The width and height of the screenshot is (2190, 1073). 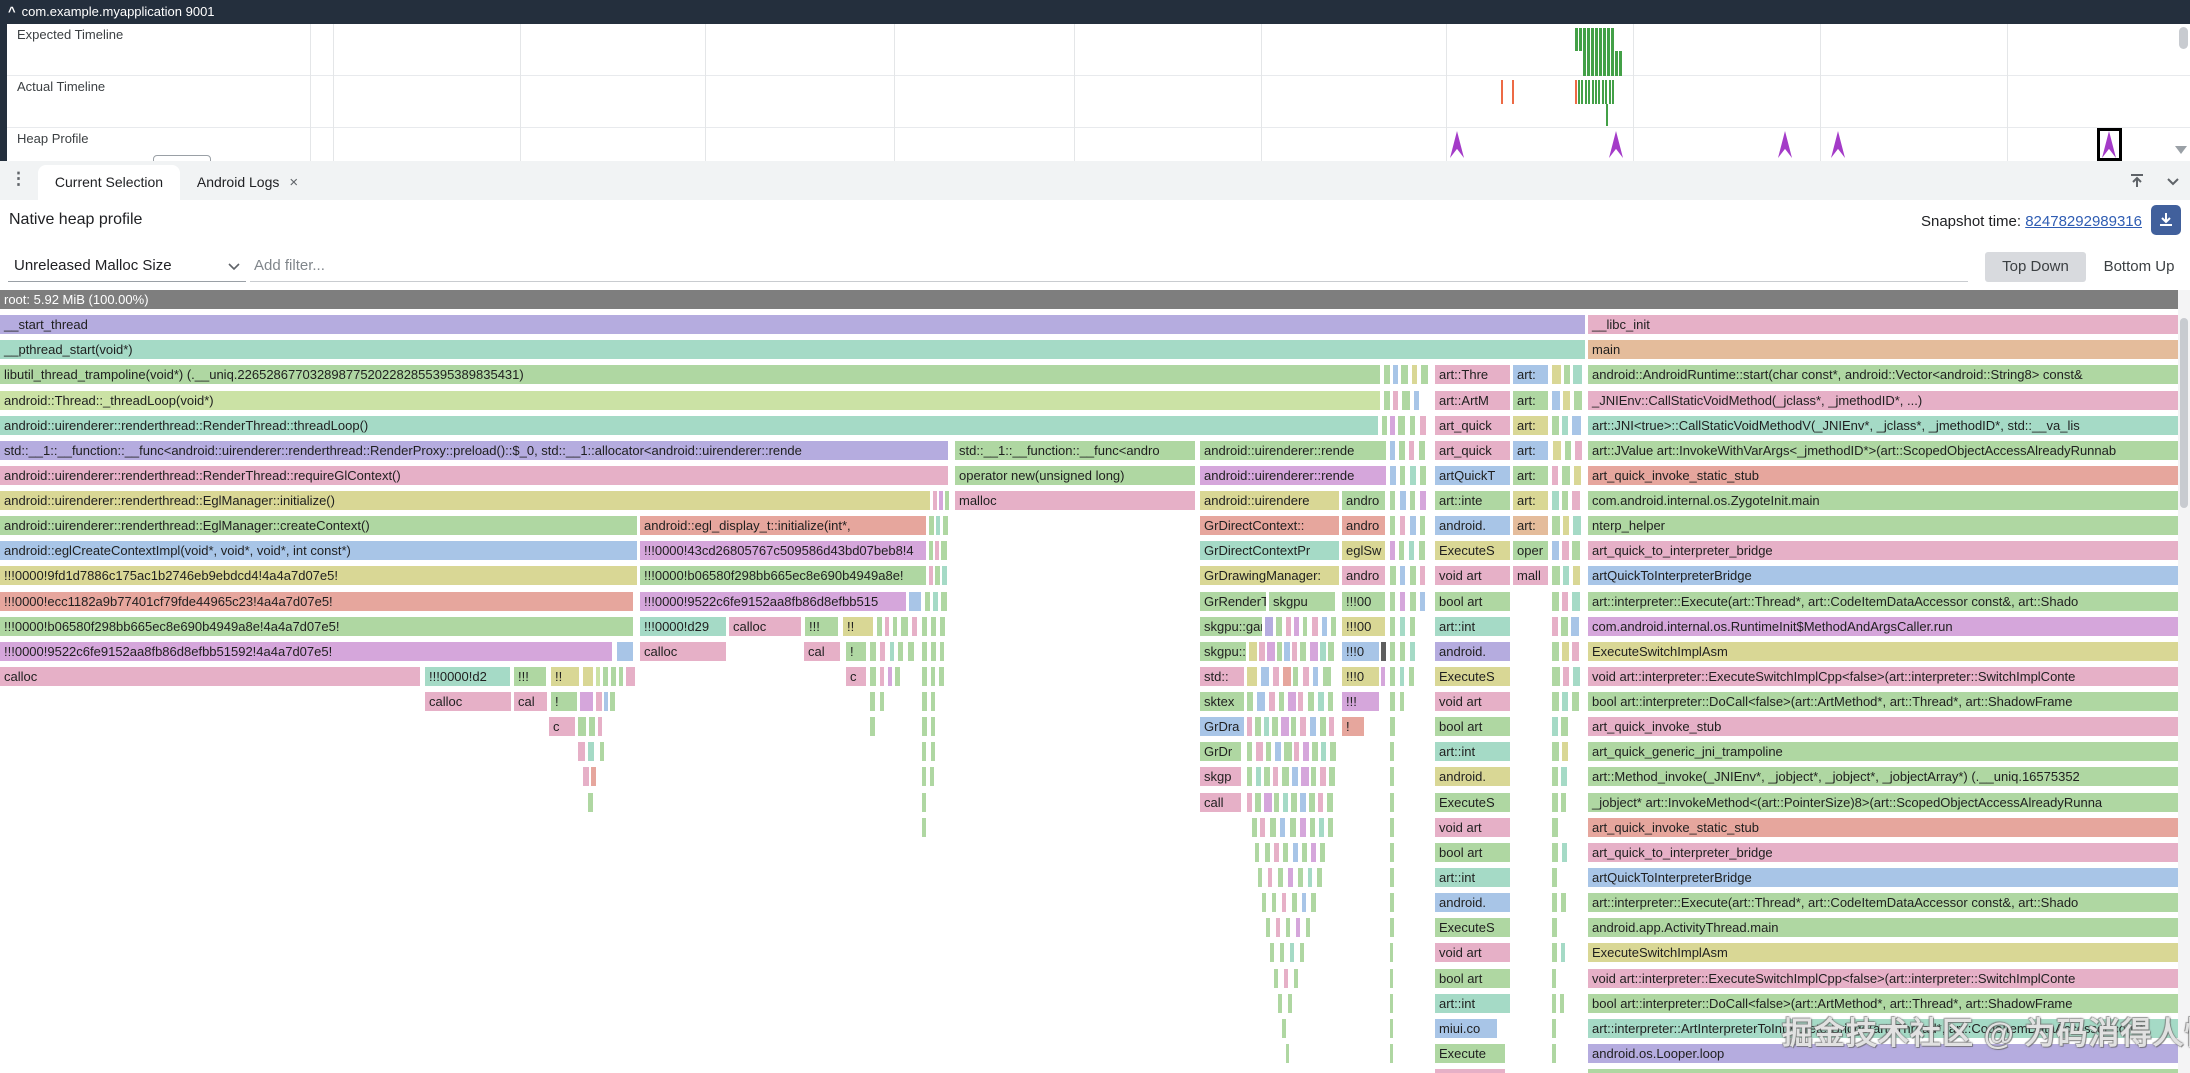 What do you see at coordinates (1363, 601) in the screenshot?
I see `flame-block: !!!00` at bounding box center [1363, 601].